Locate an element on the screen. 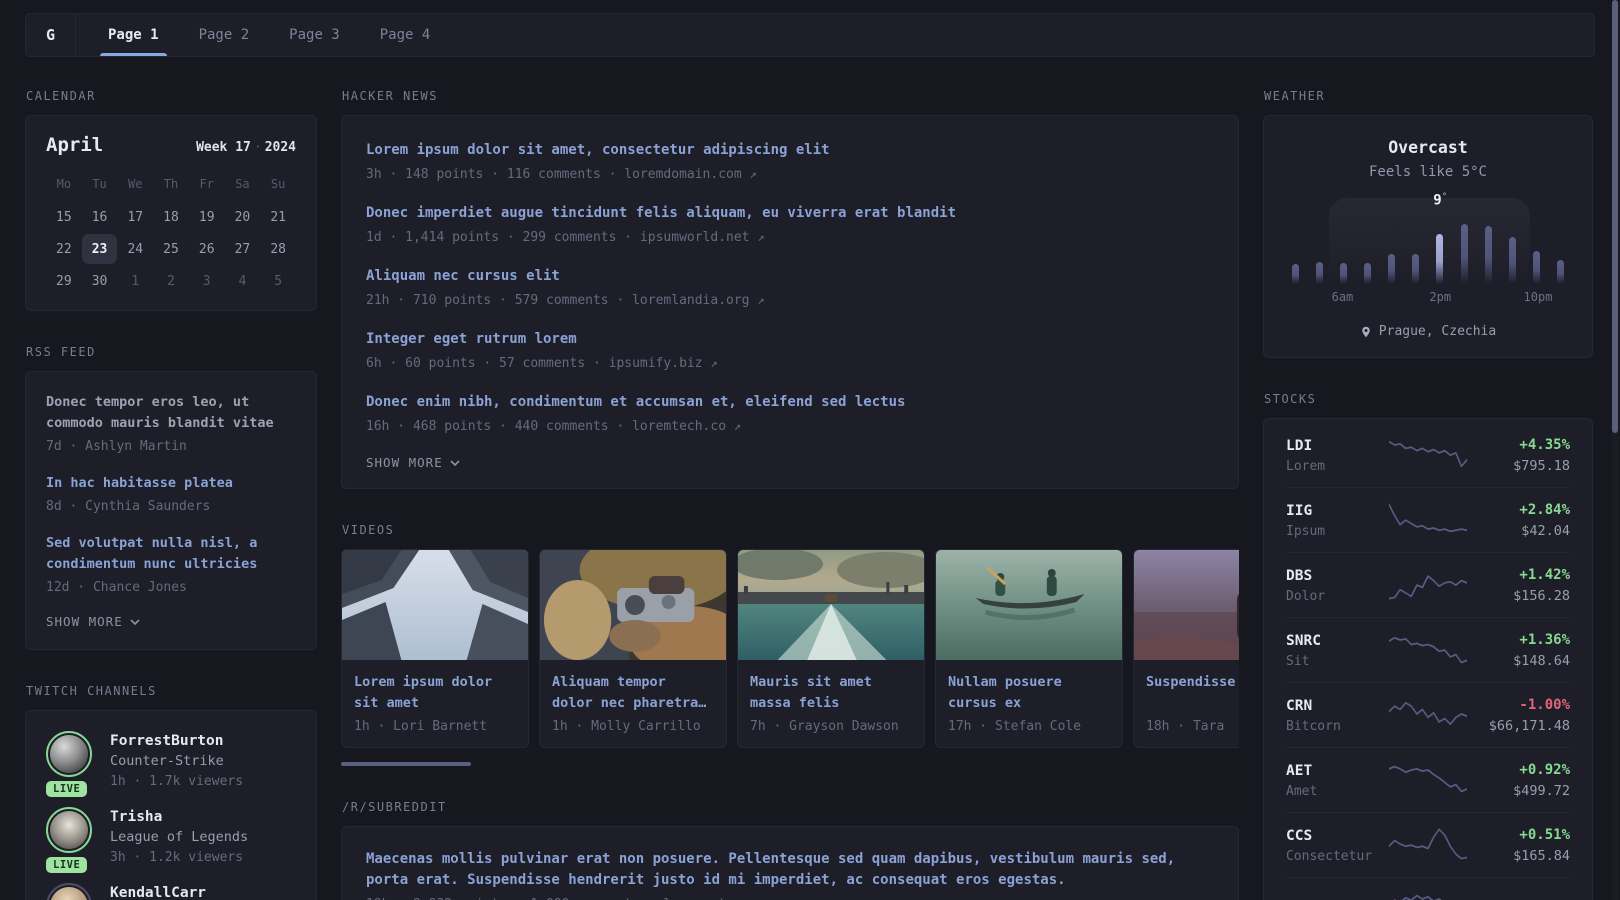  twitch-avatar-wrap: LIVE is located at coordinates (70, 764).